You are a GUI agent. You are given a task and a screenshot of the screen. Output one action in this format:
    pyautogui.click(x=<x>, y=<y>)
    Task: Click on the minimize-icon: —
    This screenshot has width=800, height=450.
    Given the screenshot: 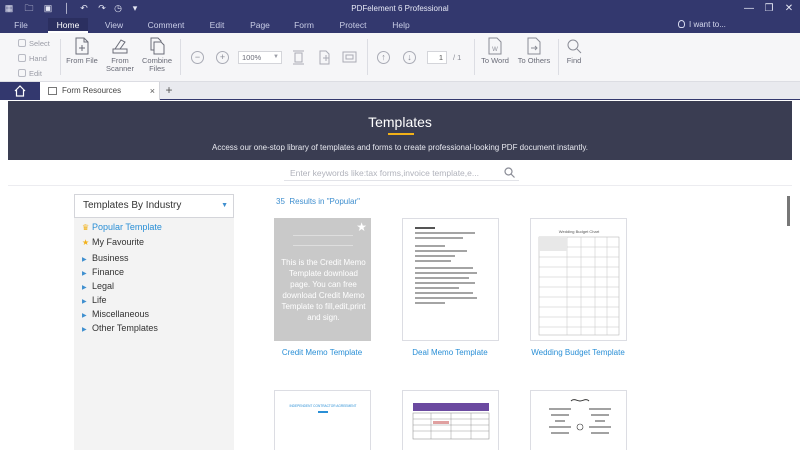 What is the action you would take?
    pyautogui.click(x=749, y=8)
    